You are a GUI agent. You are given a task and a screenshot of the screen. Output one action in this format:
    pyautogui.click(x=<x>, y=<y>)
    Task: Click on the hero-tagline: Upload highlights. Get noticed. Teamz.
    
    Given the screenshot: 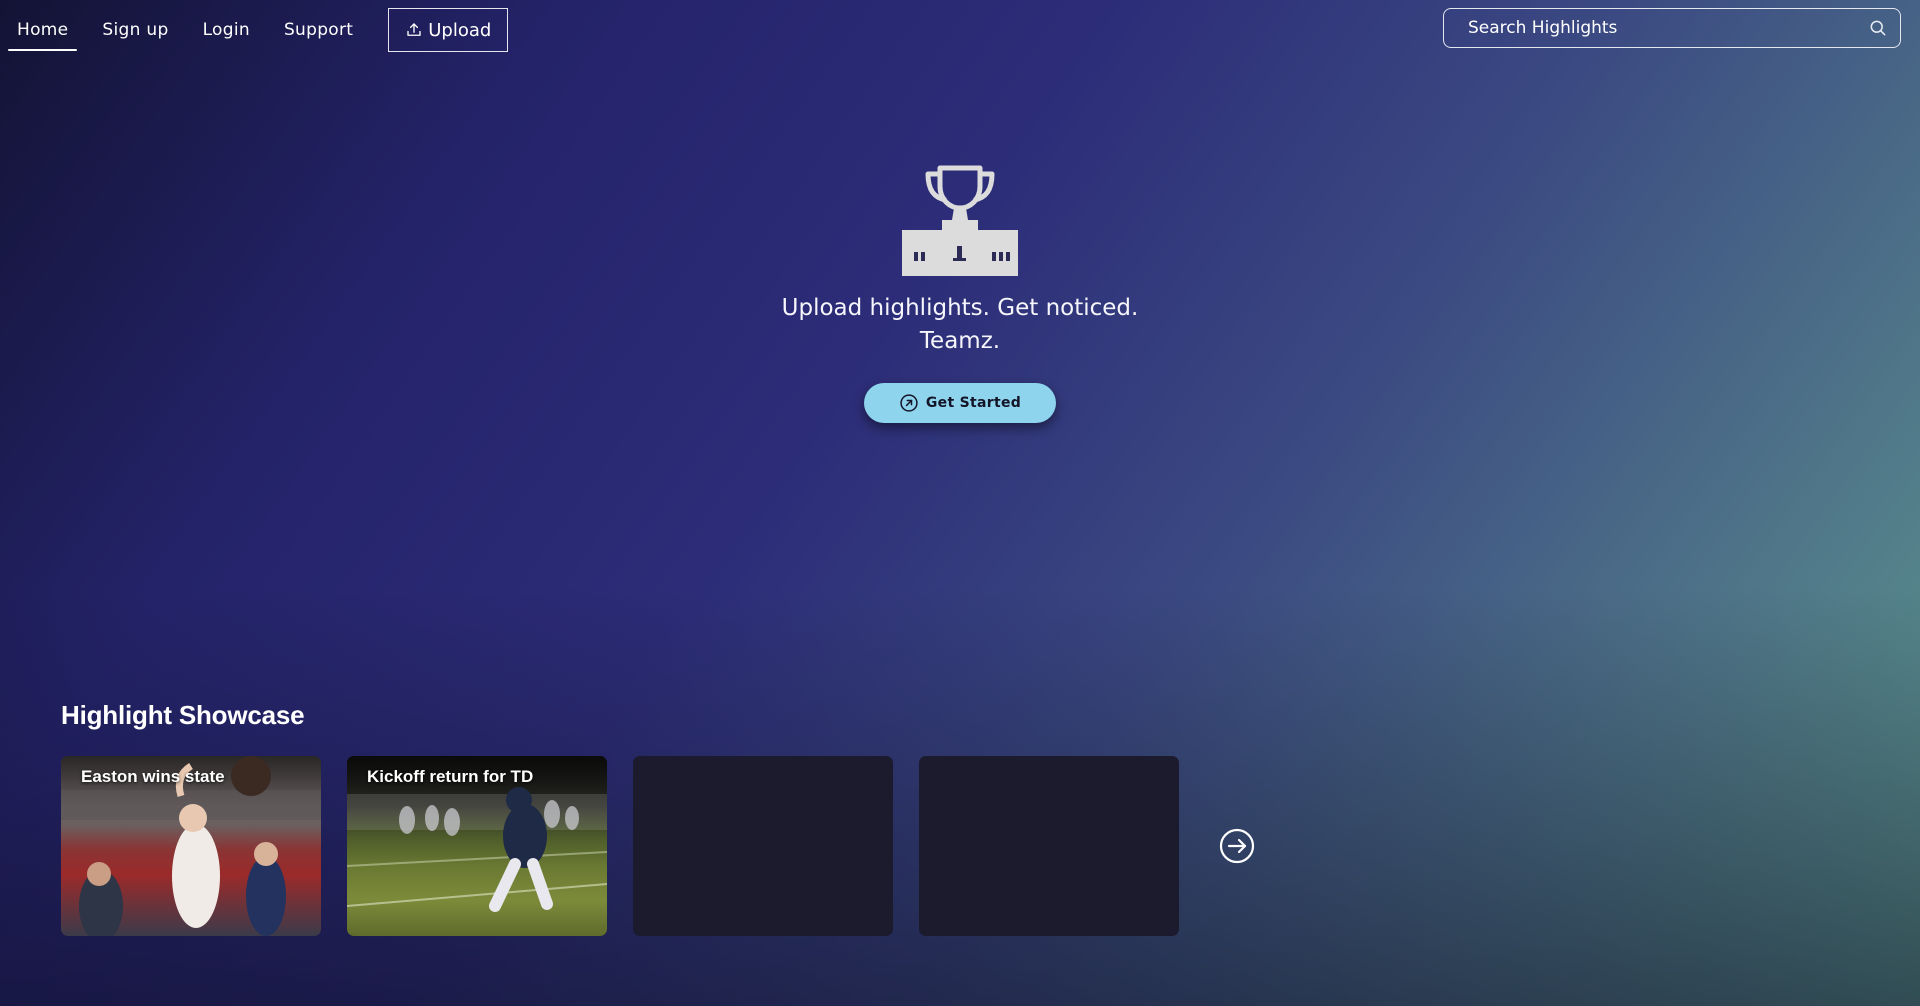 What is the action you would take?
    pyautogui.click(x=960, y=325)
    